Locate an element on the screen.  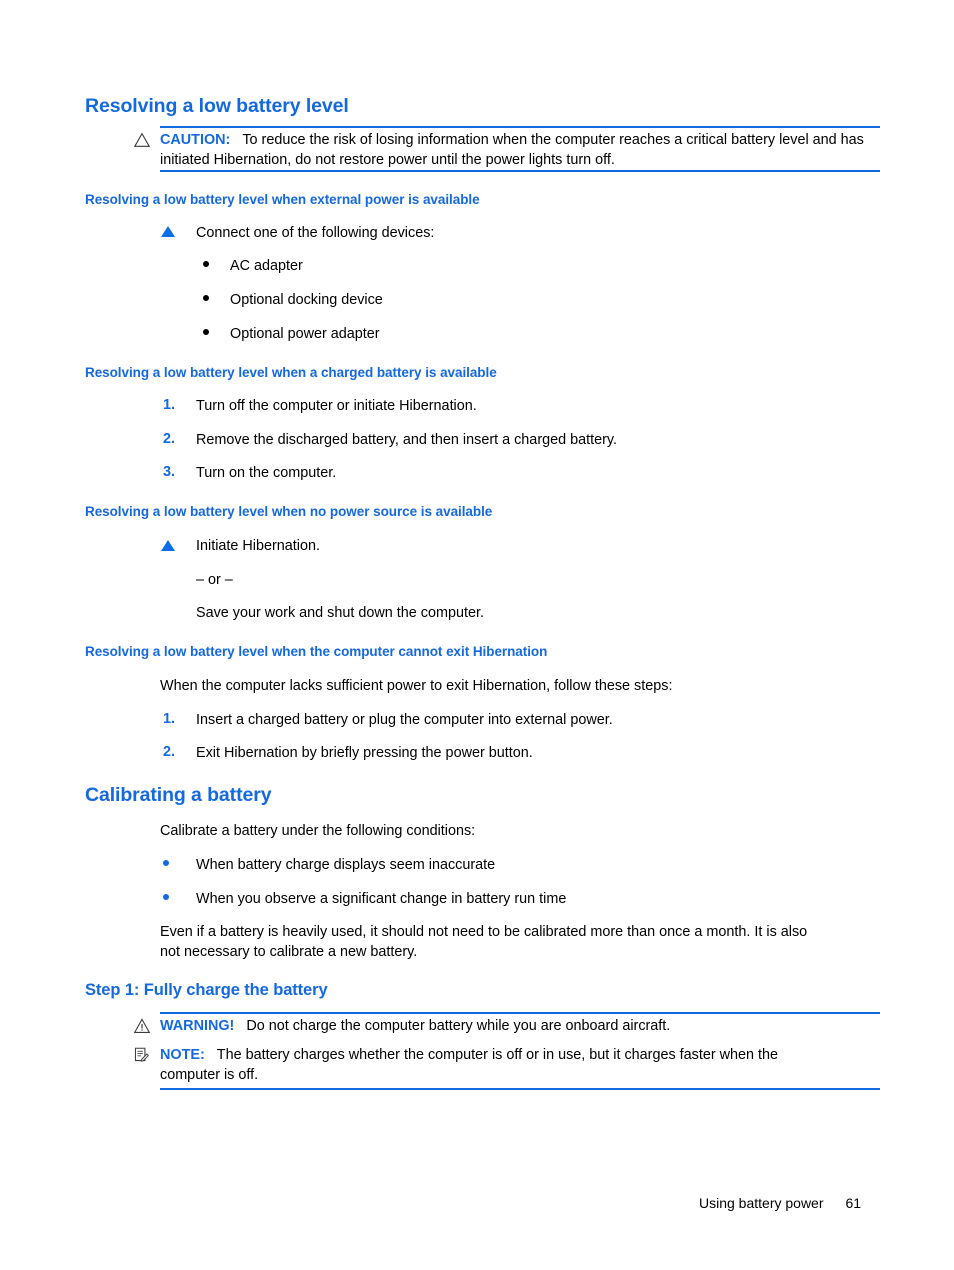
caution-top-rule is located at coordinates (520, 127).